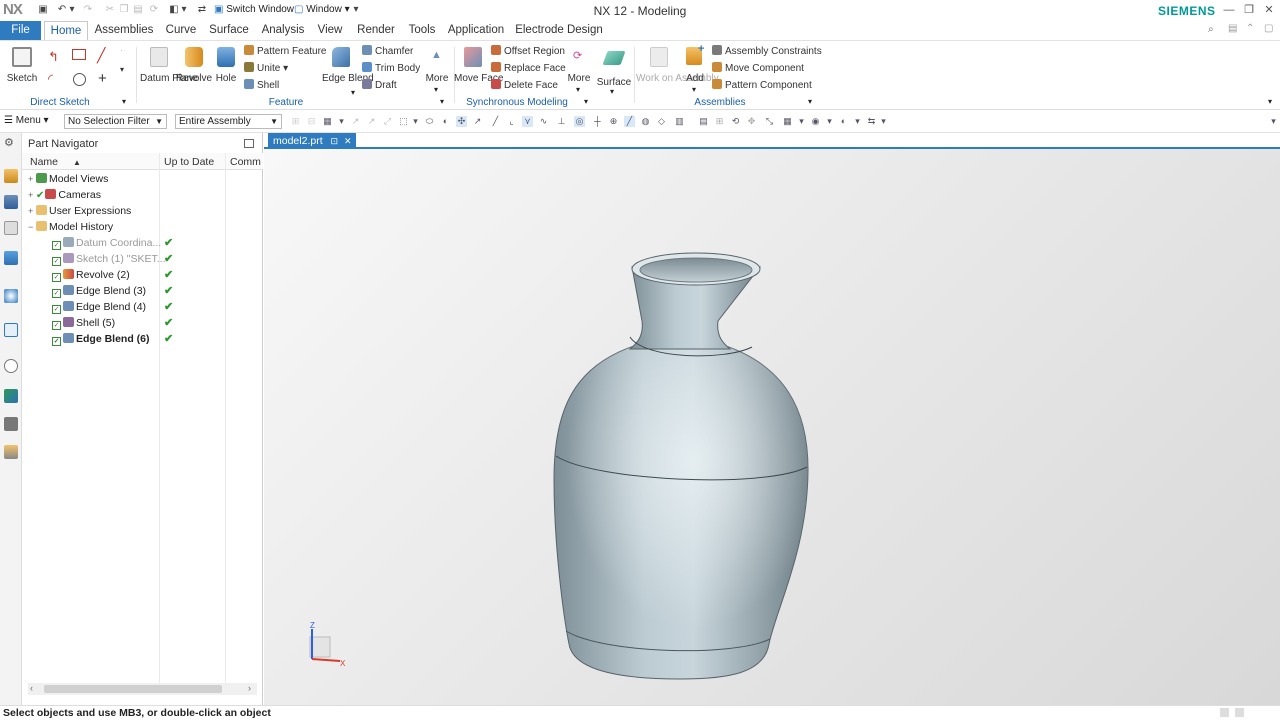  Describe the element at coordinates (142, 243) in the screenshot. I see `tree-row-feature: ✓ Datum Coordina... ✔` at that location.